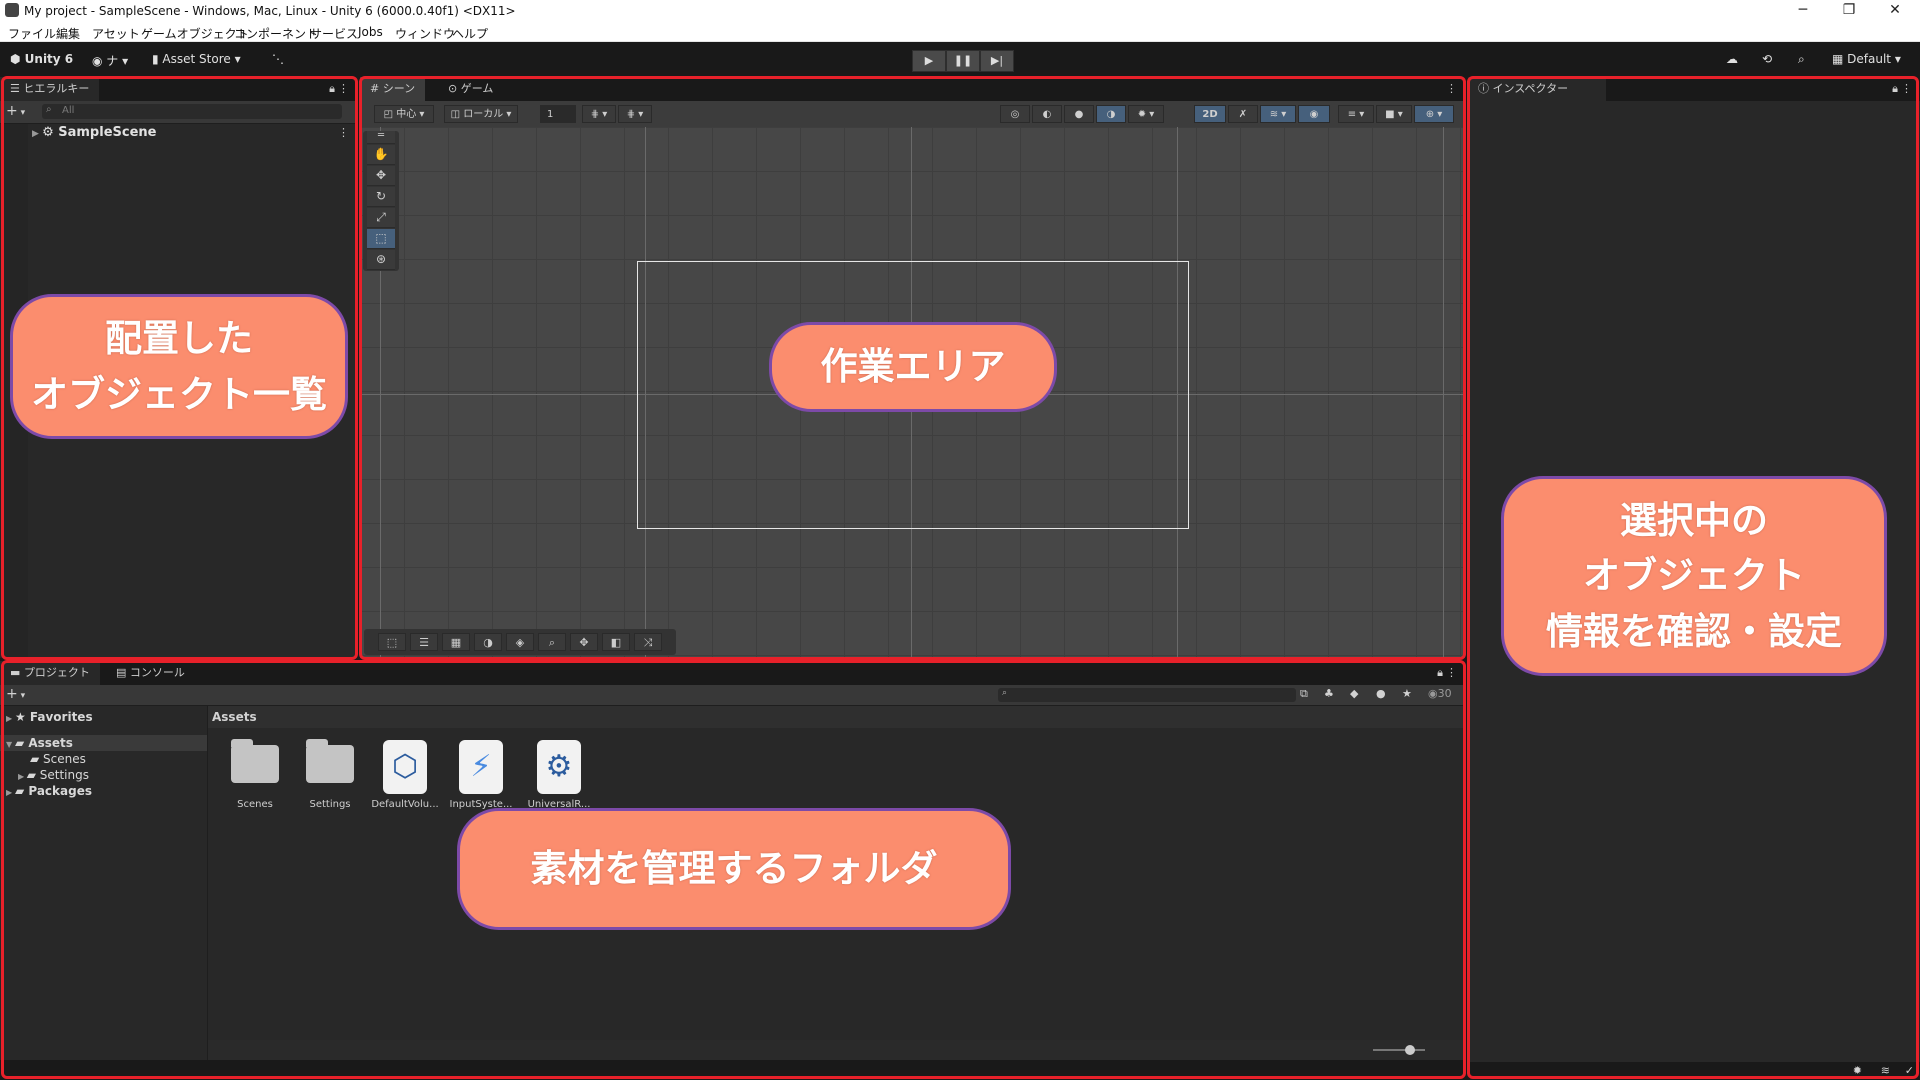  What do you see at coordinates (116, 33) in the screenshot?
I see `menu-assets: アセット` at bounding box center [116, 33].